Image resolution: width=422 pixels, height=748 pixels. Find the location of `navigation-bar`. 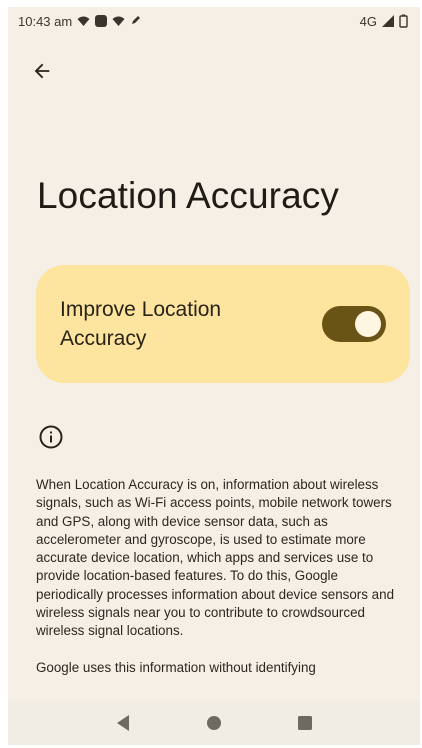

navigation-bar is located at coordinates (214, 723).